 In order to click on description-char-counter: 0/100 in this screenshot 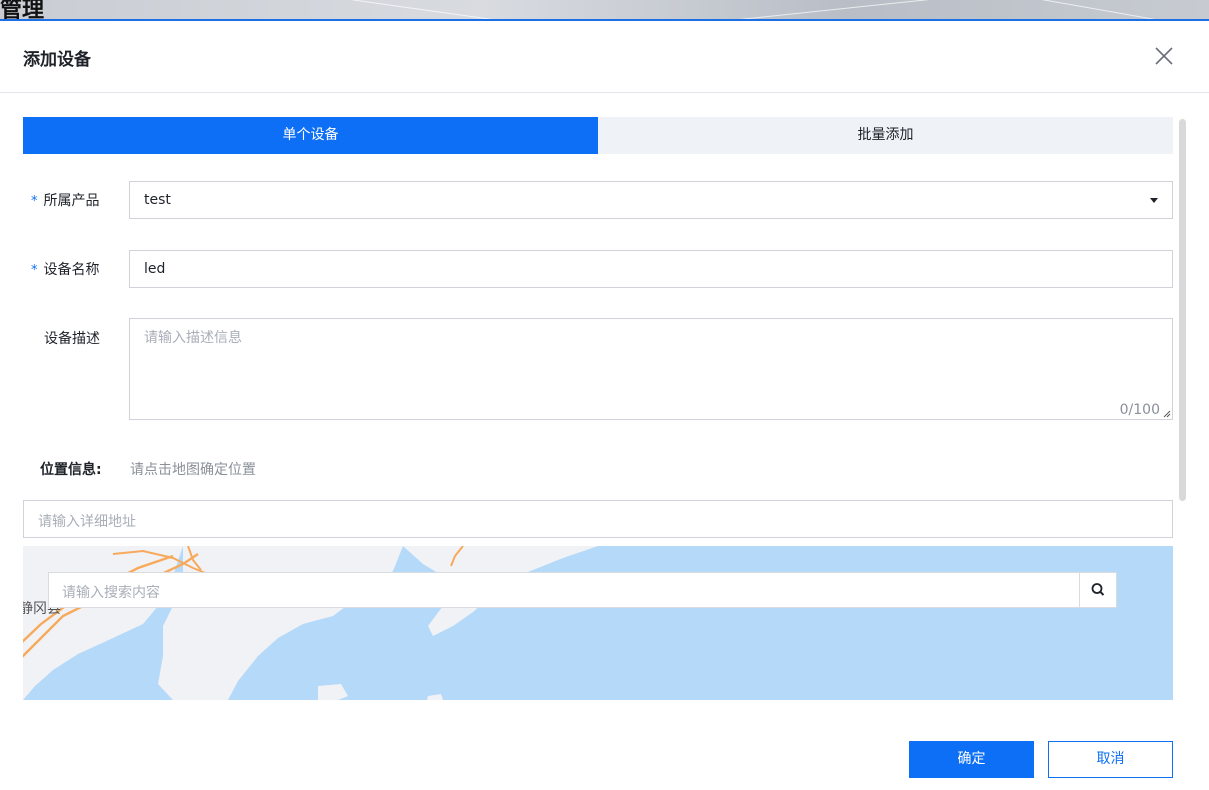, I will do `click(1139, 410)`.